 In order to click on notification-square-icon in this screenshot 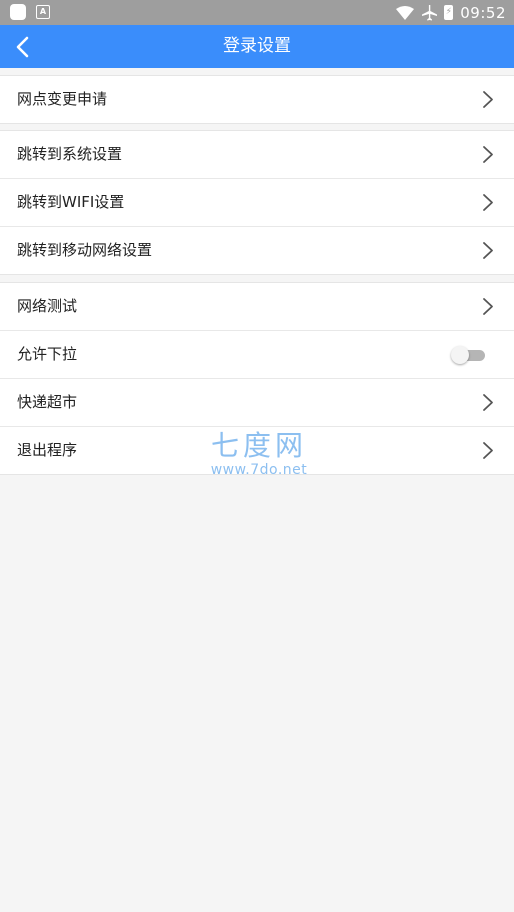, I will do `click(18, 12)`.